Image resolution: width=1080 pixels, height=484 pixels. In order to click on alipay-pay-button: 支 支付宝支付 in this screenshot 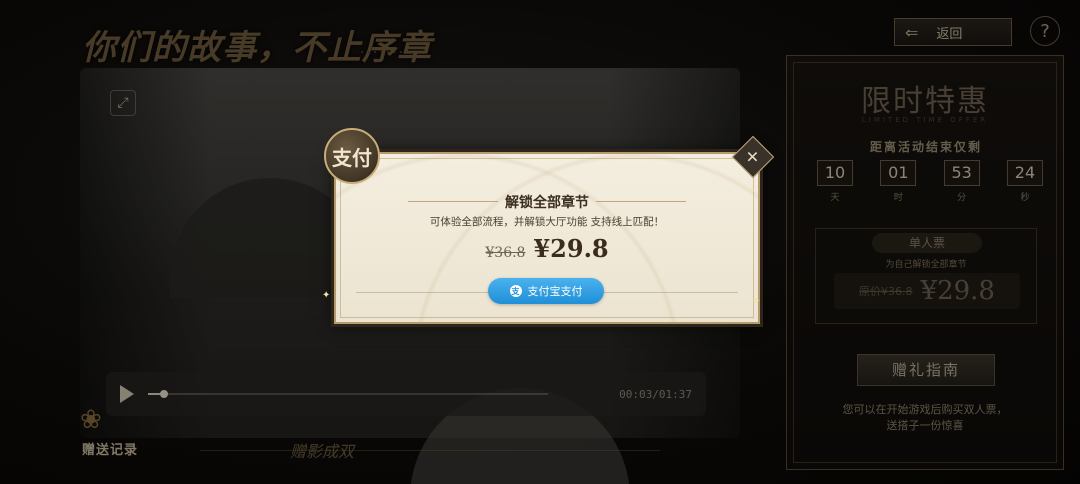, I will do `click(546, 291)`.